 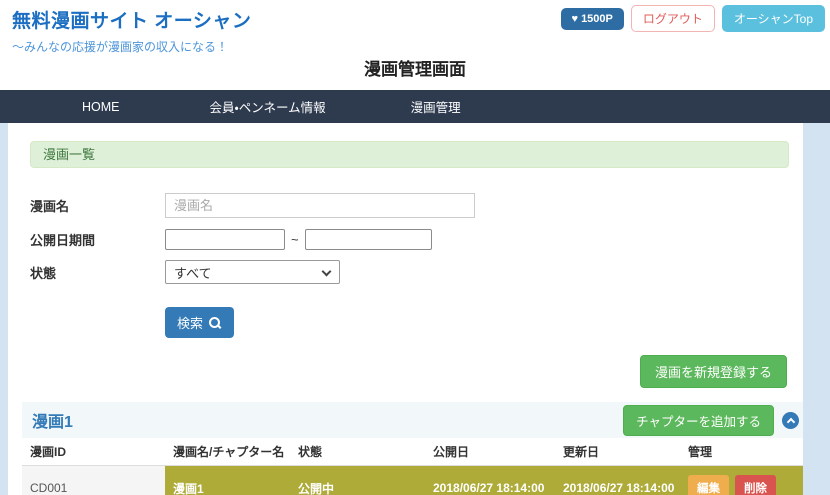 I want to click on col-header-name: 漫画名/チャプター名, so click(x=229, y=452).